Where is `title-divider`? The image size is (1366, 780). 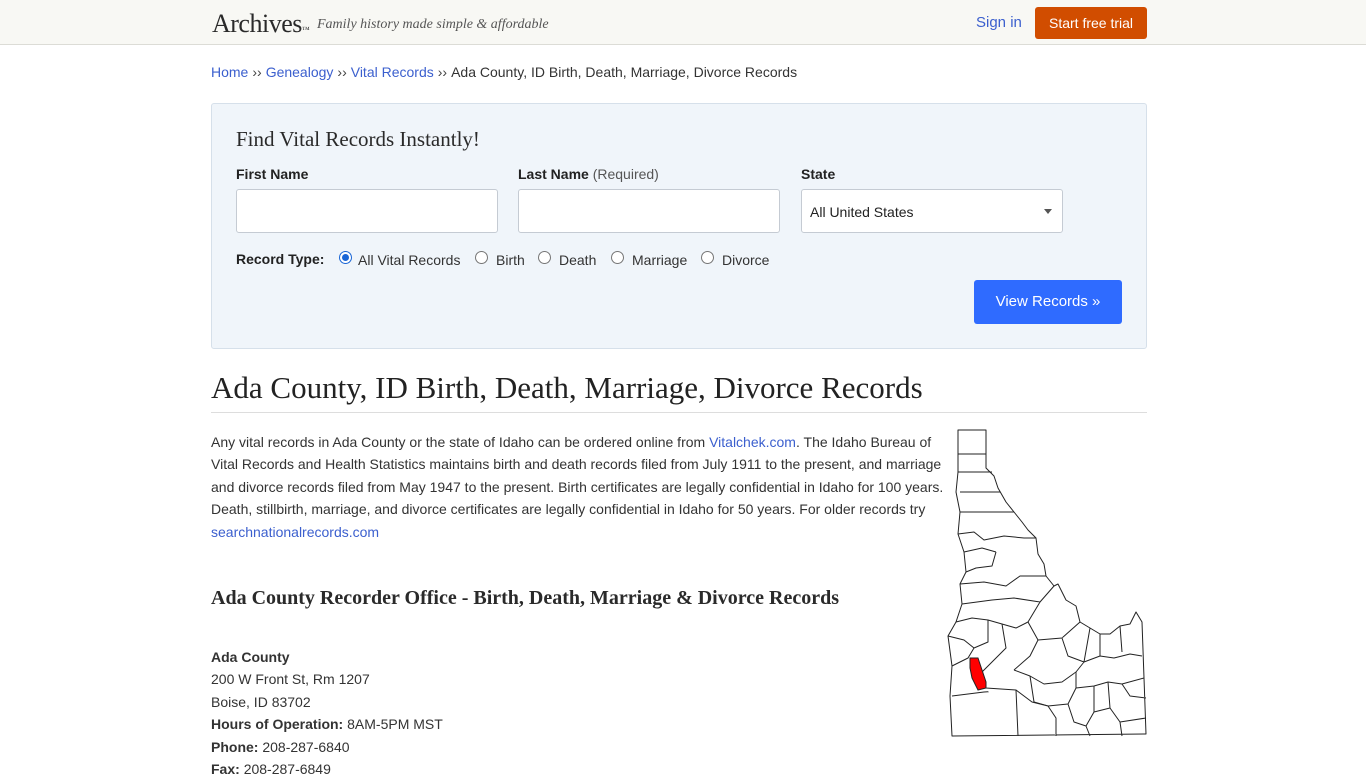 title-divider is located at coordinates (679, 412).